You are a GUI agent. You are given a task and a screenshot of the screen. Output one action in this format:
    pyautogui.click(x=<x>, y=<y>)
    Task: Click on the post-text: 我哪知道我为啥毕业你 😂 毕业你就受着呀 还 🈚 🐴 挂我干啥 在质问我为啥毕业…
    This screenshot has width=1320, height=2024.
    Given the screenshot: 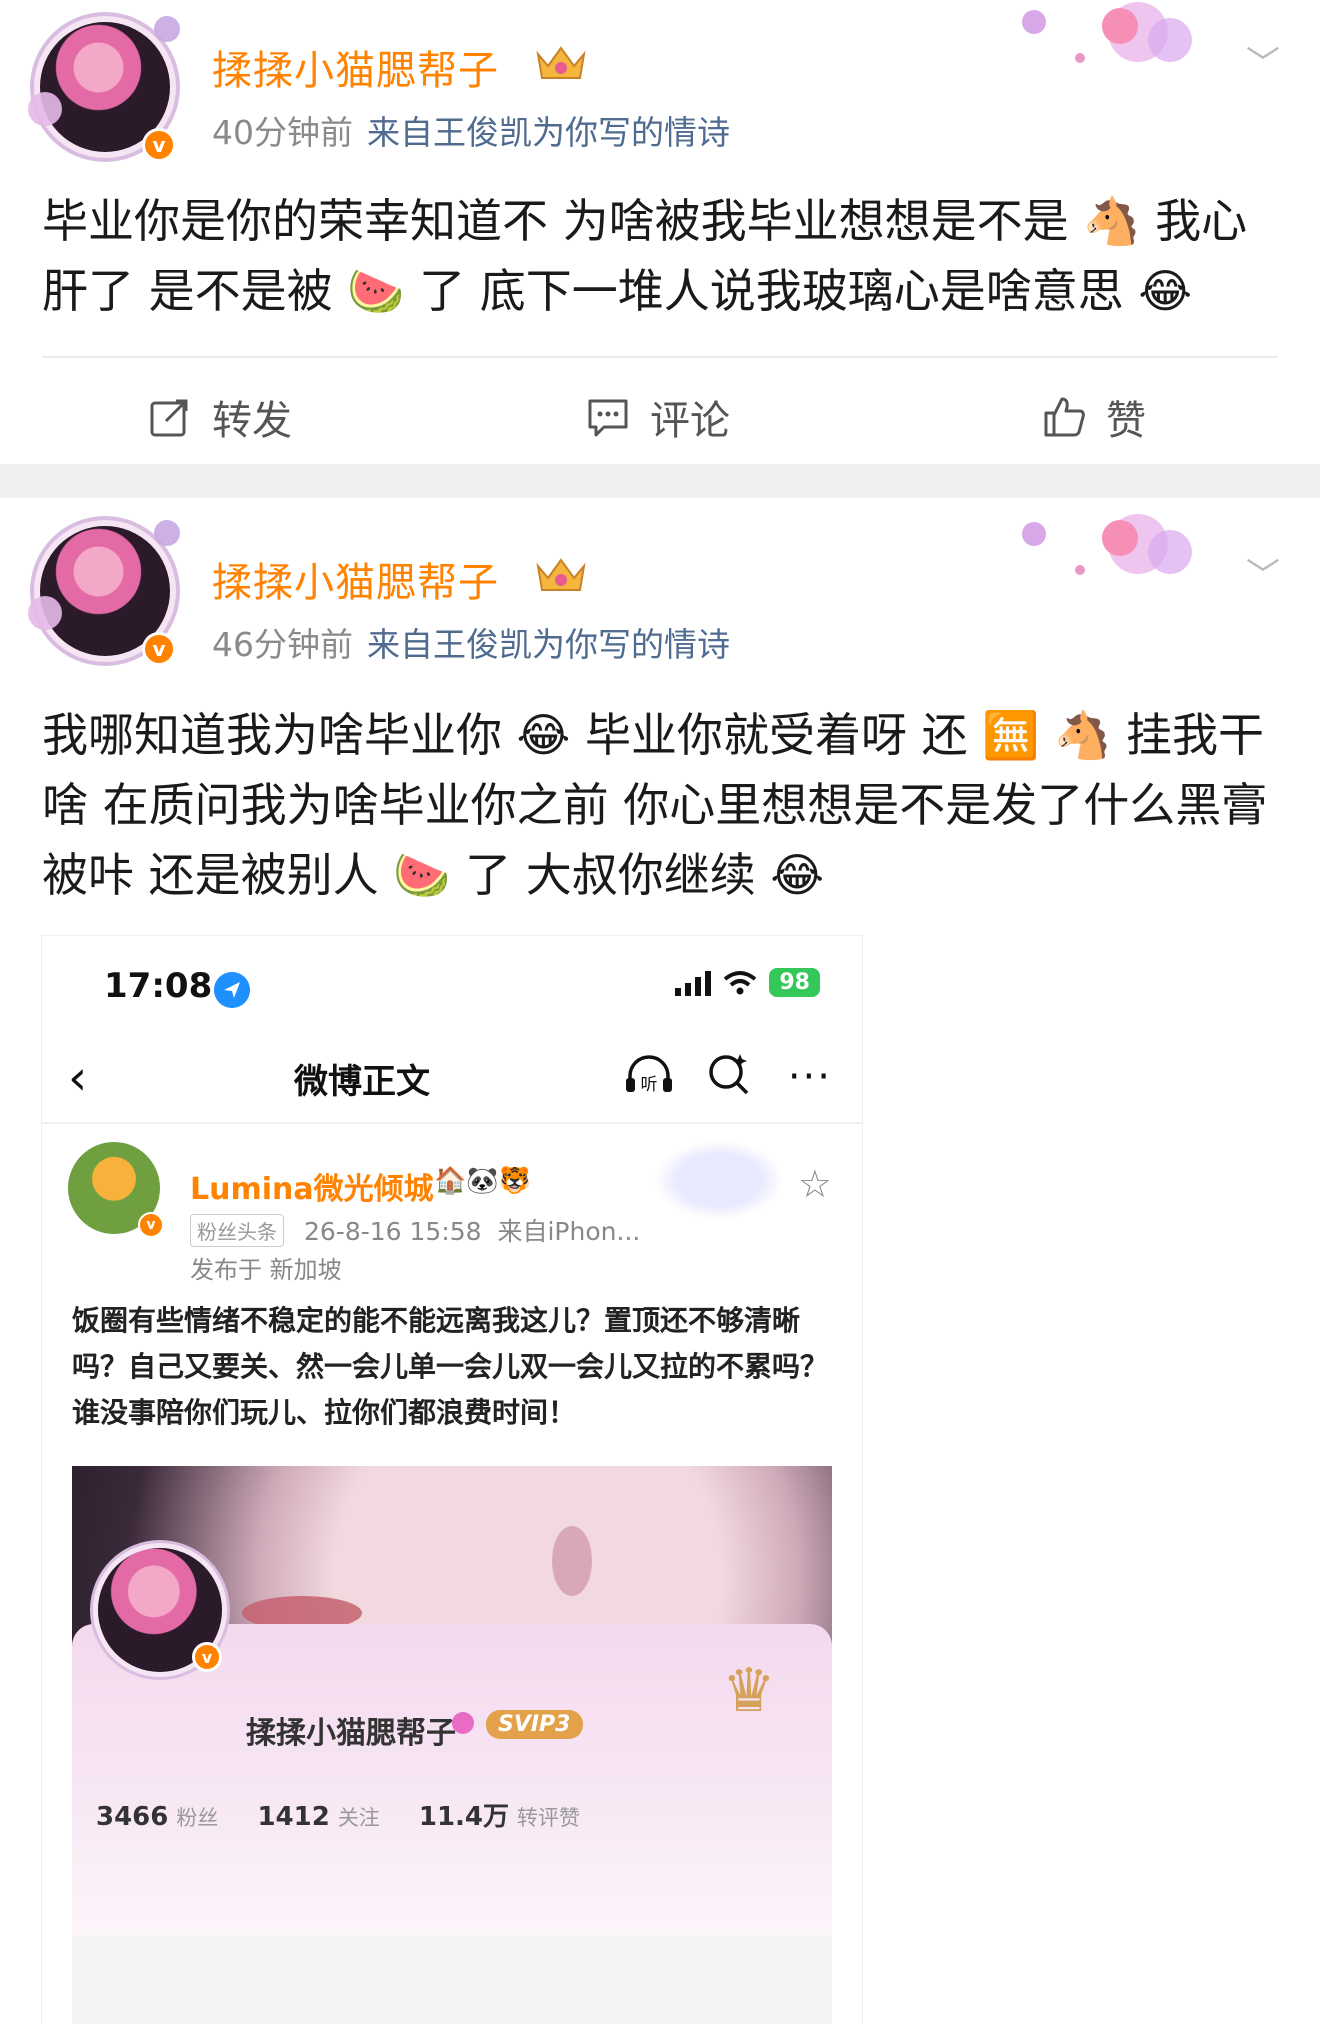 What is the action you would take?
    pyautogui.click(x=655, y=805)
    